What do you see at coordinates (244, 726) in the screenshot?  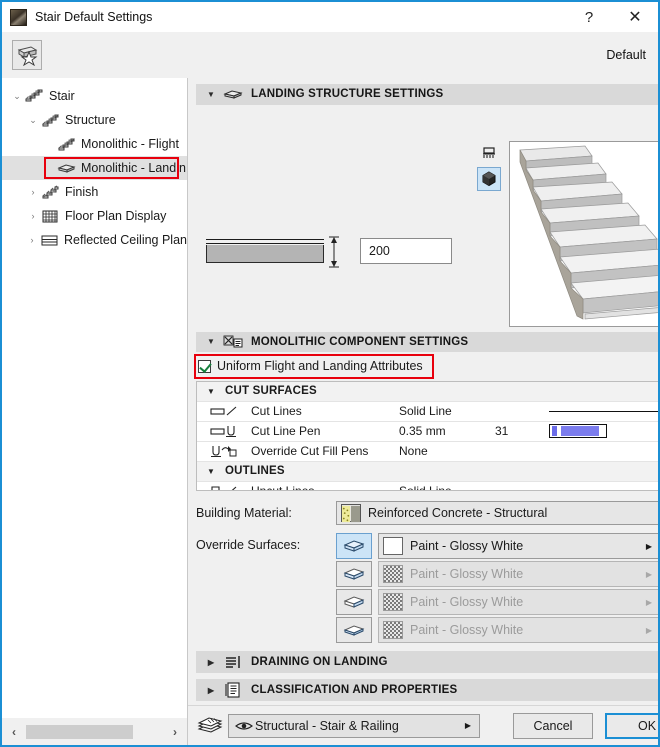 I see `eye-icon` at bounding box center [244, 726].